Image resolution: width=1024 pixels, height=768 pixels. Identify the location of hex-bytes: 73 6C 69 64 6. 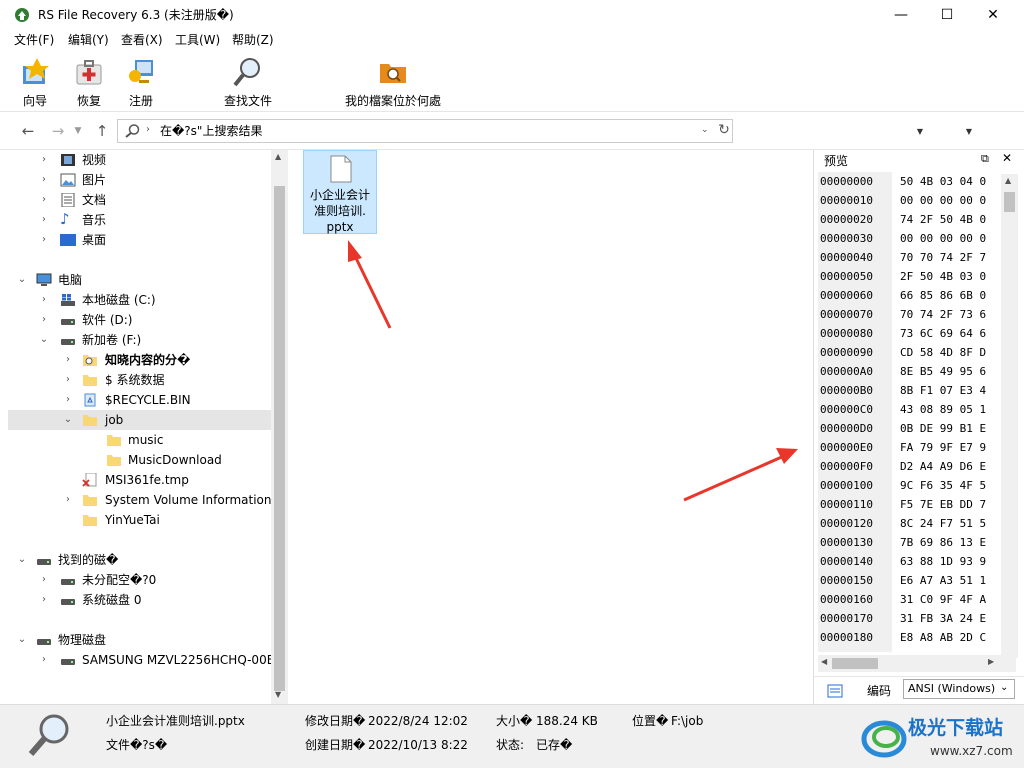
(943, 333).